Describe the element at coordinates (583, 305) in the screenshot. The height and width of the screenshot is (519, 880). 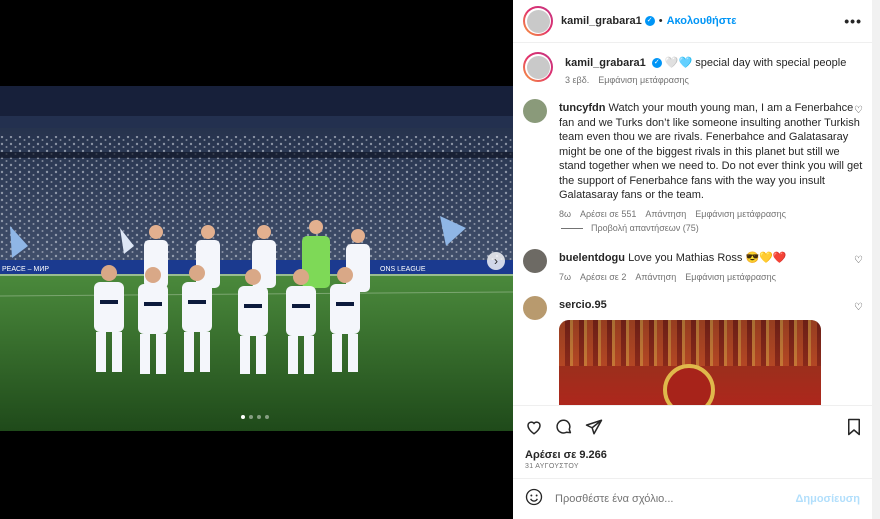
I see `comment-username: sercio.95` at that location.